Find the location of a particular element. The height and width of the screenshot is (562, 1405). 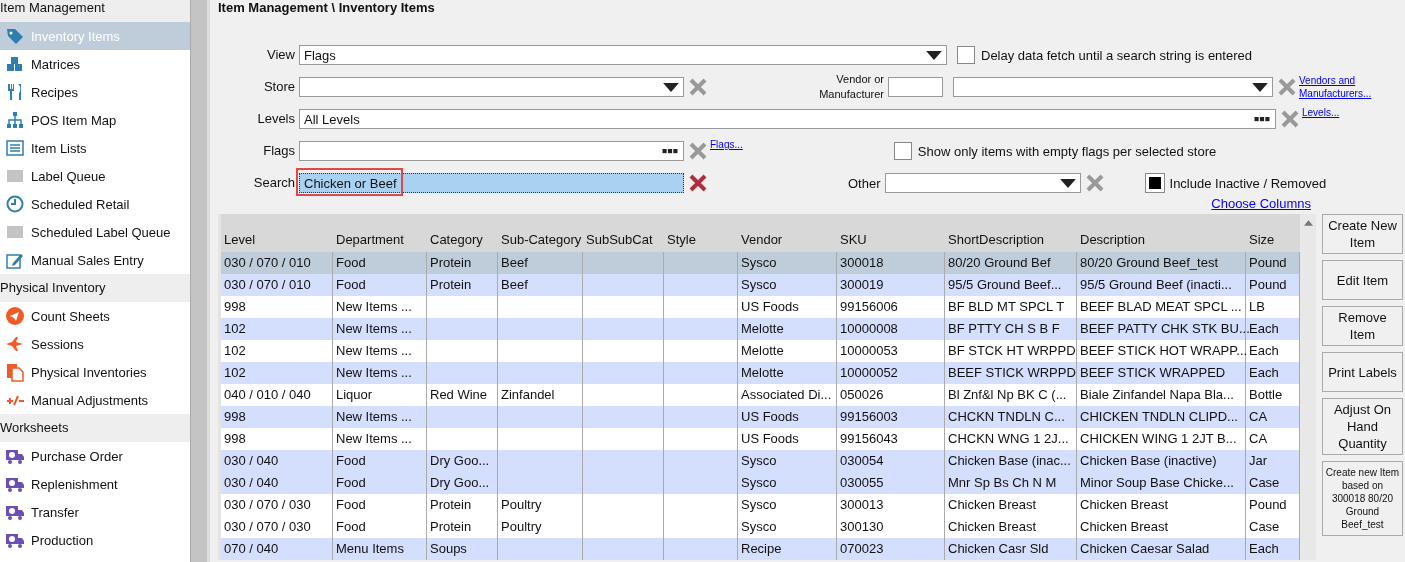

table-row: 030 / 070 / 010 Food Protein Beef Sysco 300018 80/20 Ground Bef 80/20 Ground Beef_test Pound is located at coordinates (760, 263).